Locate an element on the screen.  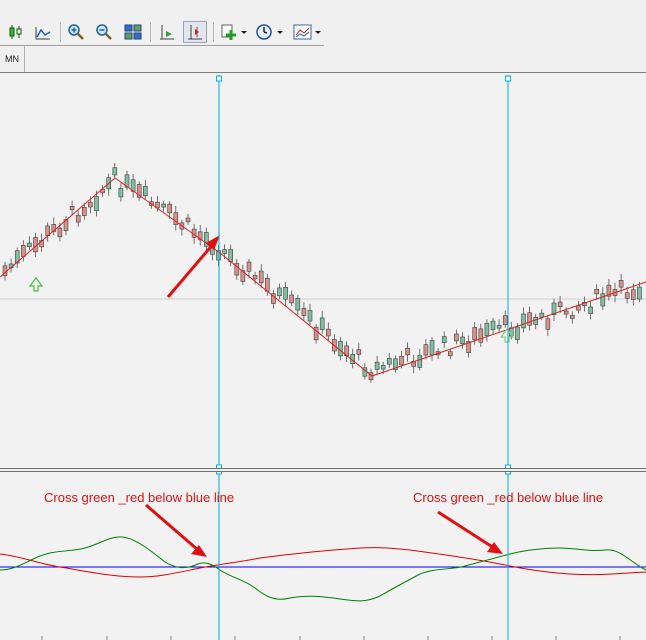
autoscroll-icon is located at coordinates (167, 32).